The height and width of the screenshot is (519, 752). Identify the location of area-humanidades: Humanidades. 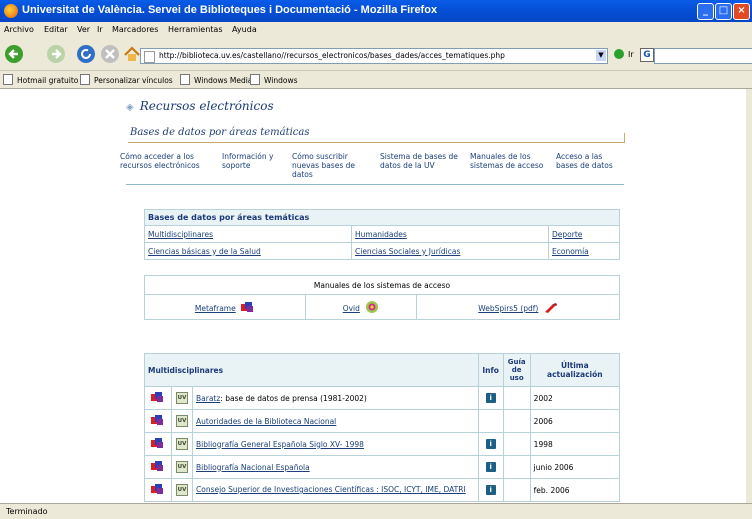
(381, 234).